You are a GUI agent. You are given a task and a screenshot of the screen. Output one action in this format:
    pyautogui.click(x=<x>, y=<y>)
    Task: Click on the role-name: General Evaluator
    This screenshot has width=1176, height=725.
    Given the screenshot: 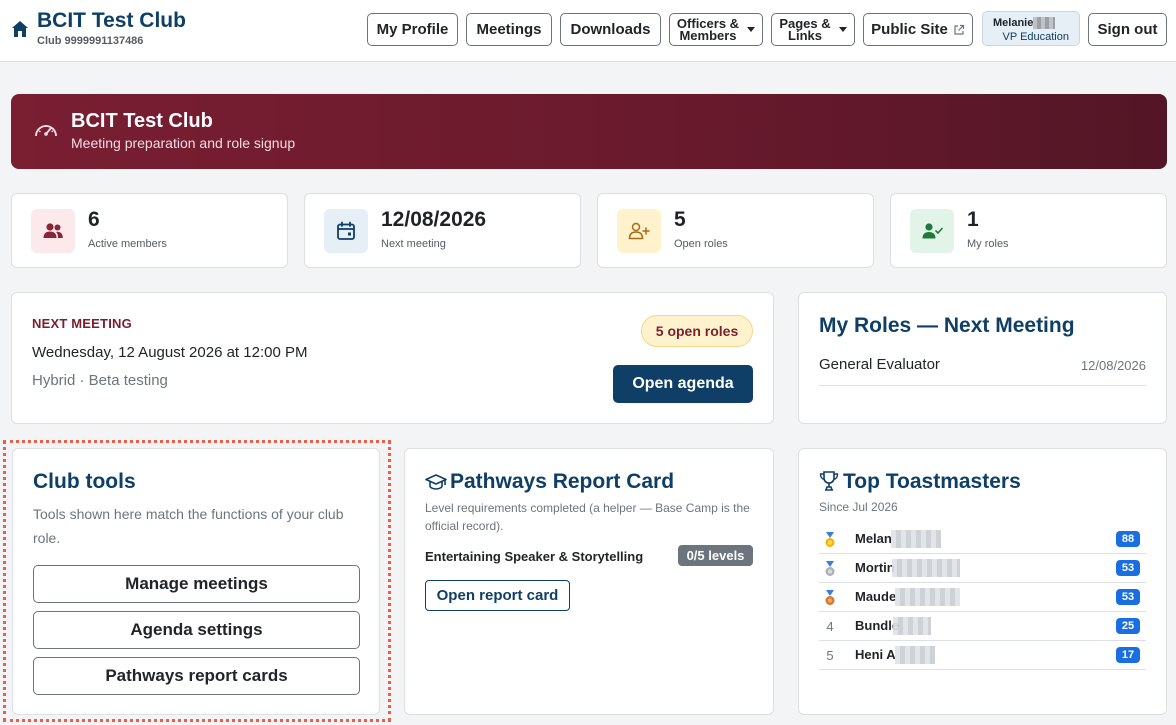 What is the action you would take?
    pyautogui.click(x=879, y=364)
    